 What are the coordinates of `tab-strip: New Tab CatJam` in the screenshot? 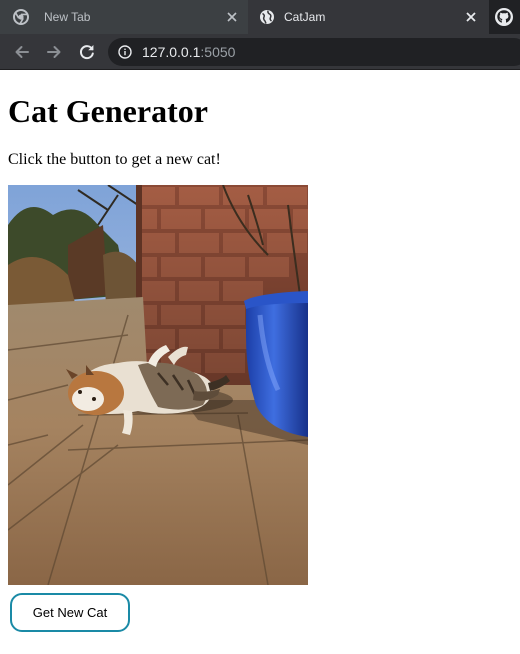 It's located at (260, 17).